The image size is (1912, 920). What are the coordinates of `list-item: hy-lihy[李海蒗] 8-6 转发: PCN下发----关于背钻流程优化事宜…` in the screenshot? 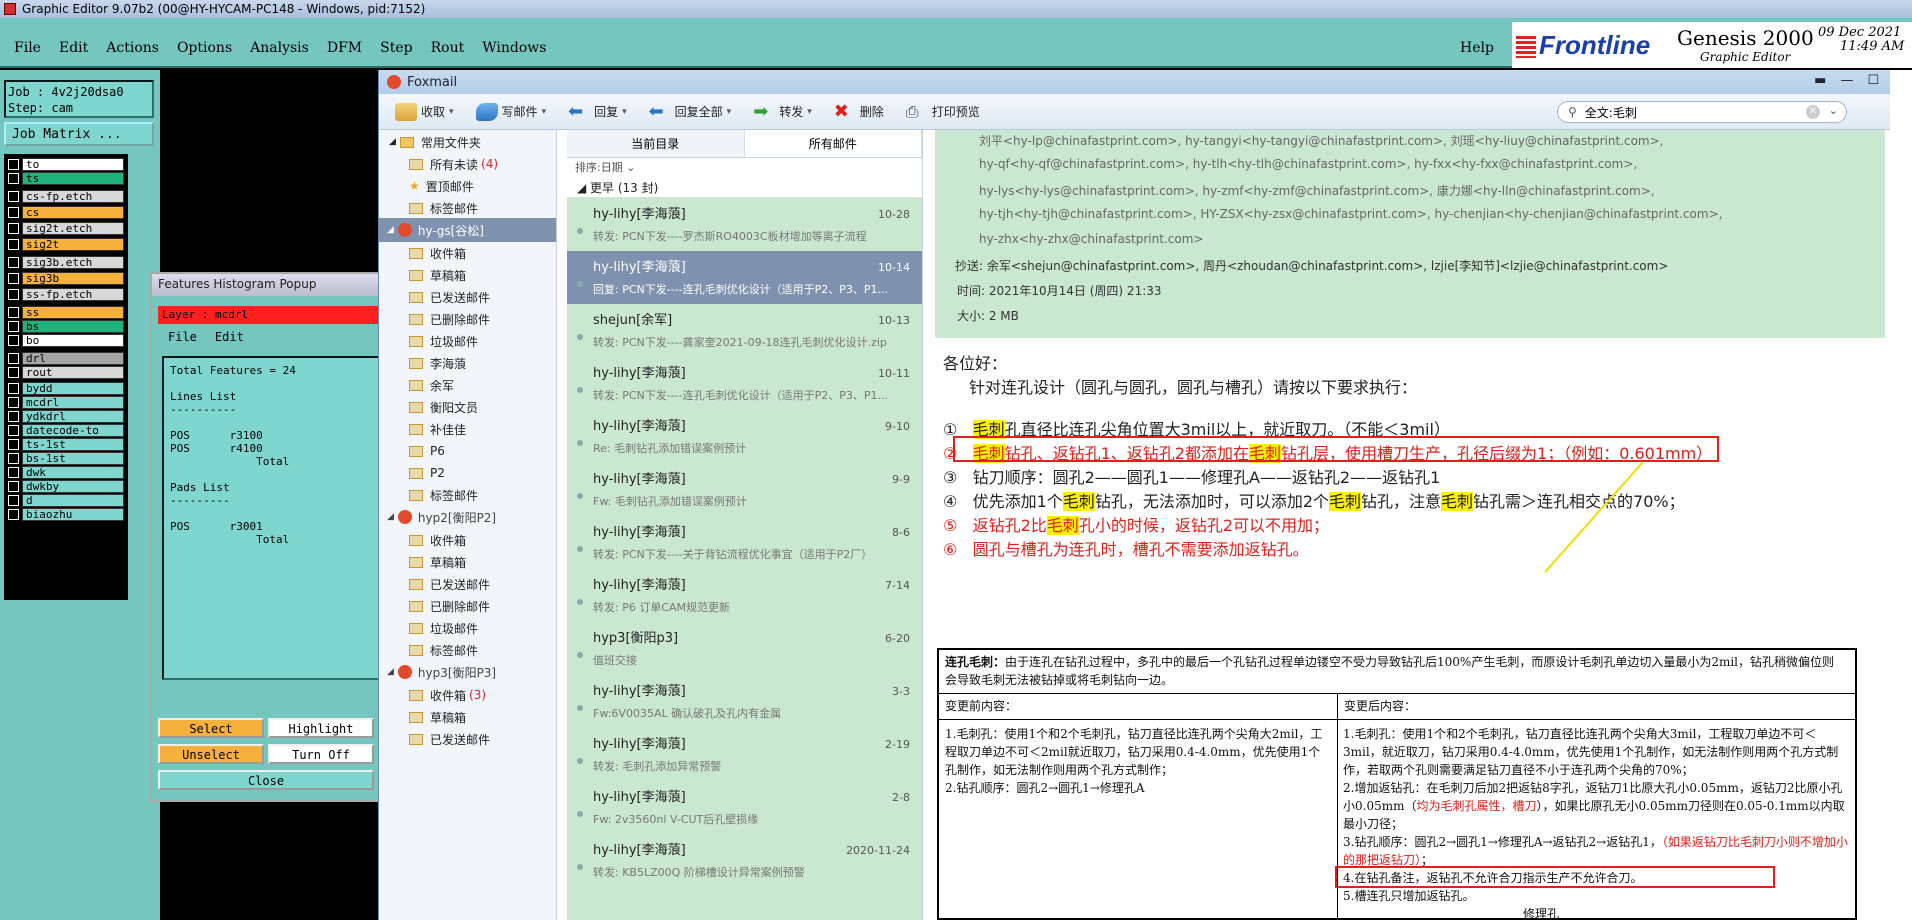 It's located at (744, 542).